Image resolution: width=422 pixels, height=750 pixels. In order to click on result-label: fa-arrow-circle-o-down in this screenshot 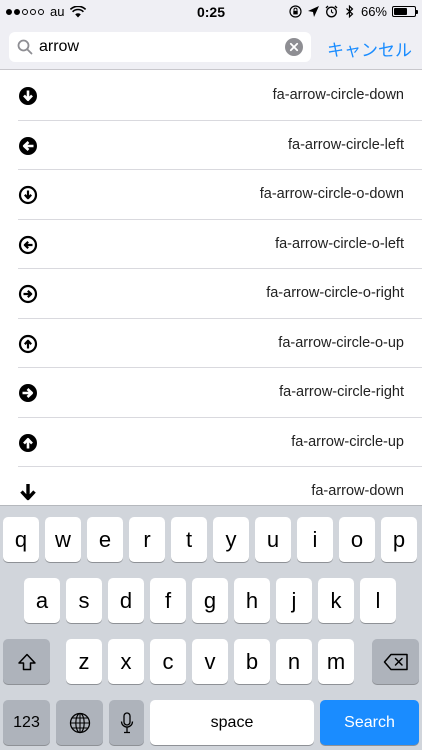, I will do `click(331, 194)`.